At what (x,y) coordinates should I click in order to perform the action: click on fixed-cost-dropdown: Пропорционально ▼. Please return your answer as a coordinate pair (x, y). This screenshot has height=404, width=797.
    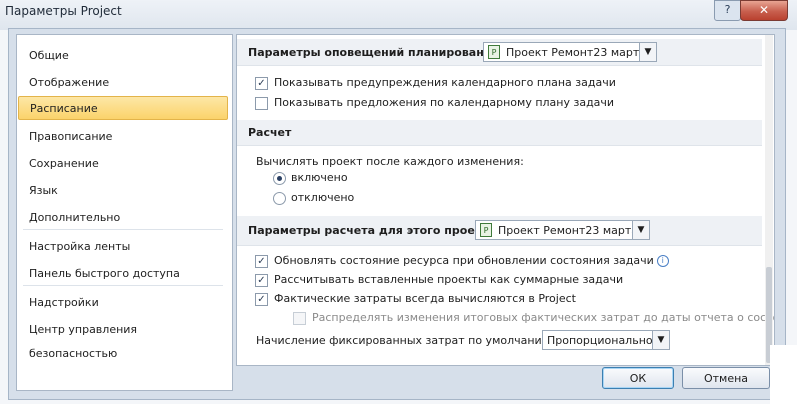
    Looking at the image, I should click on (606, 340).